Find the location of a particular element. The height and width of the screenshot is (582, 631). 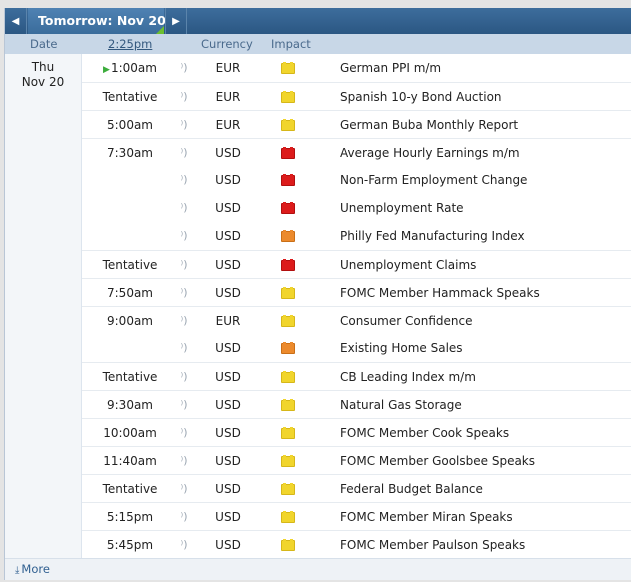

column-header: Date 2:25pm Currency Impact is located at coordinates (318, 44).